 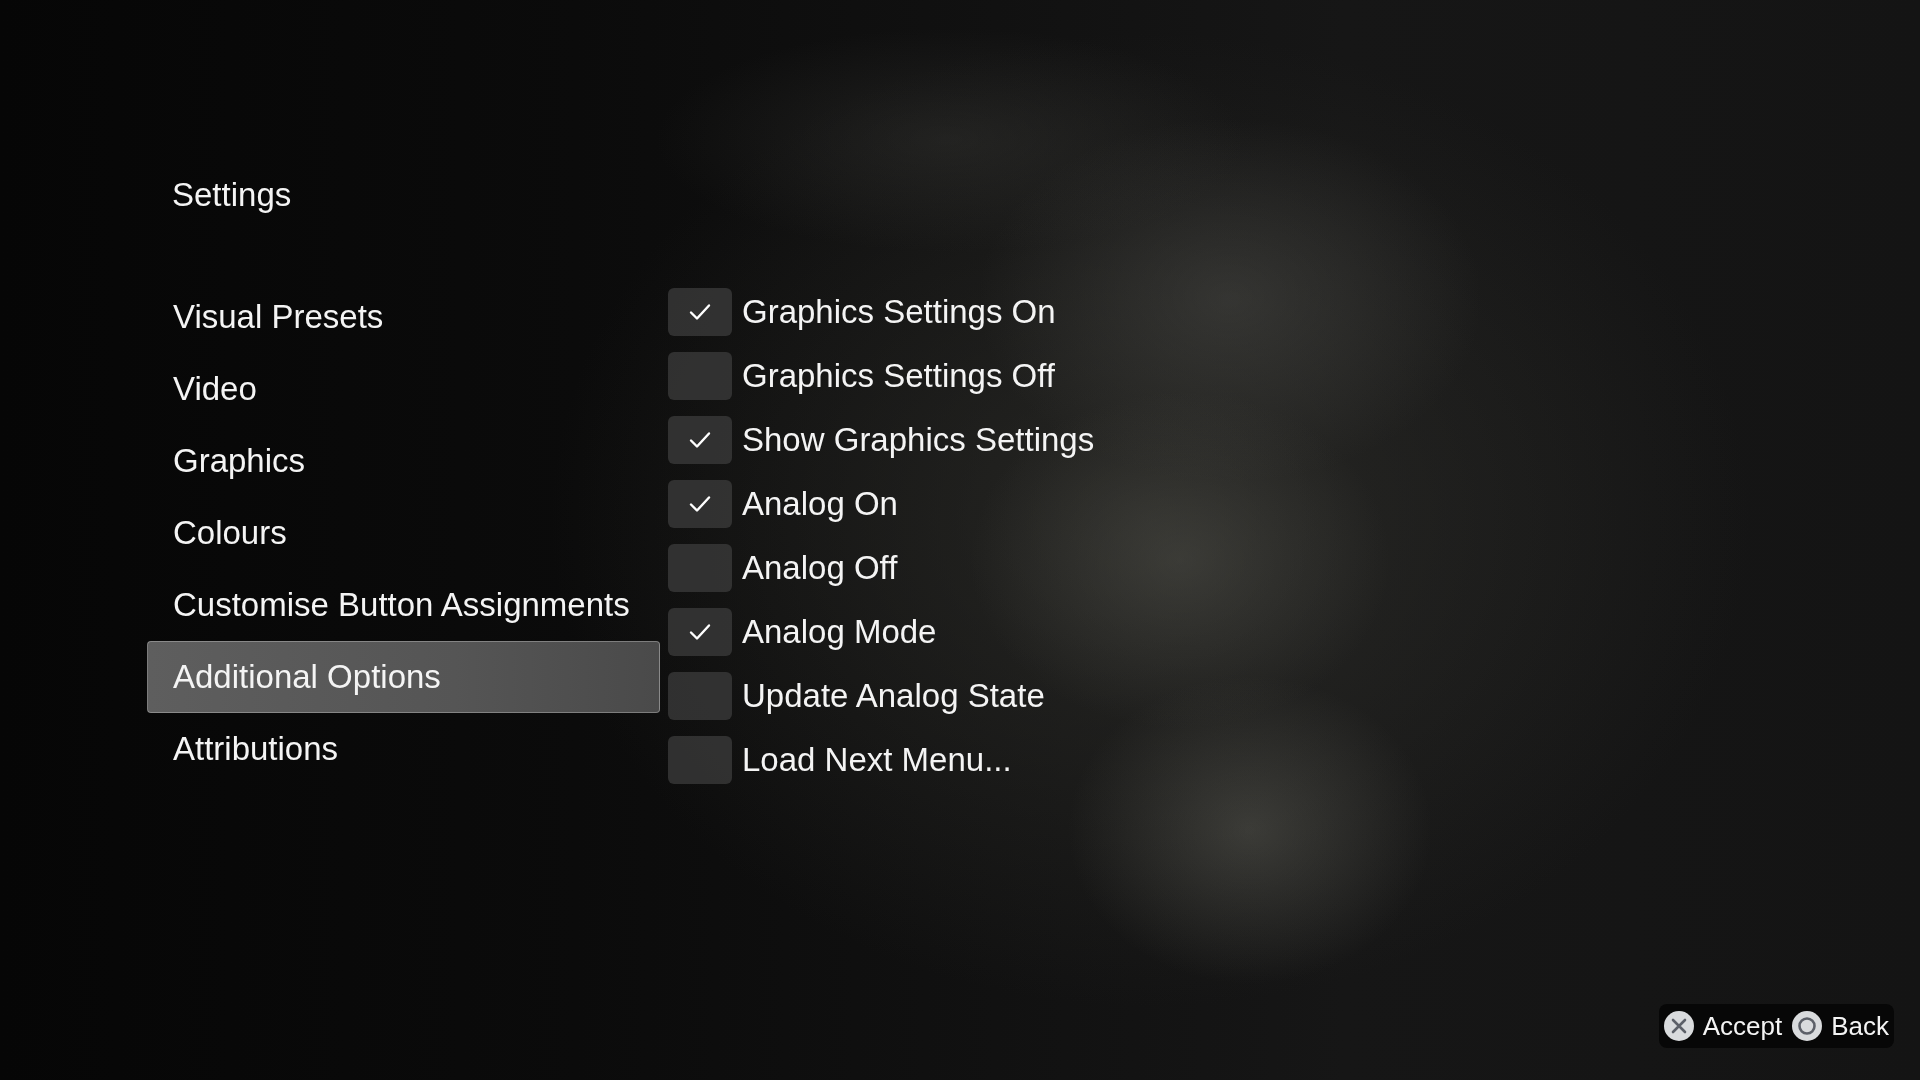 What do you see at coordinates (1723, 1026) in the screenshot?
I see `hint-button: Accept` at bounding box center [1723, 1026].